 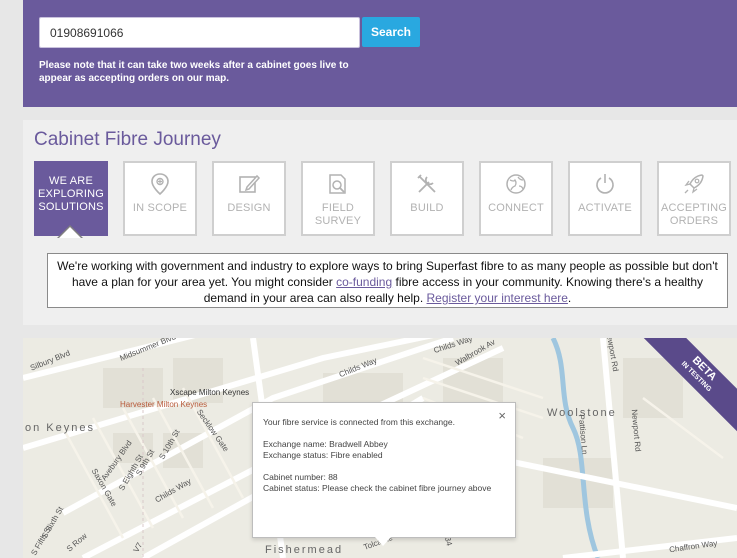 What do you see at coordinates (160, 184) in the screenshot?
I see `location-pin-icon` at bounding box center [160, 184].